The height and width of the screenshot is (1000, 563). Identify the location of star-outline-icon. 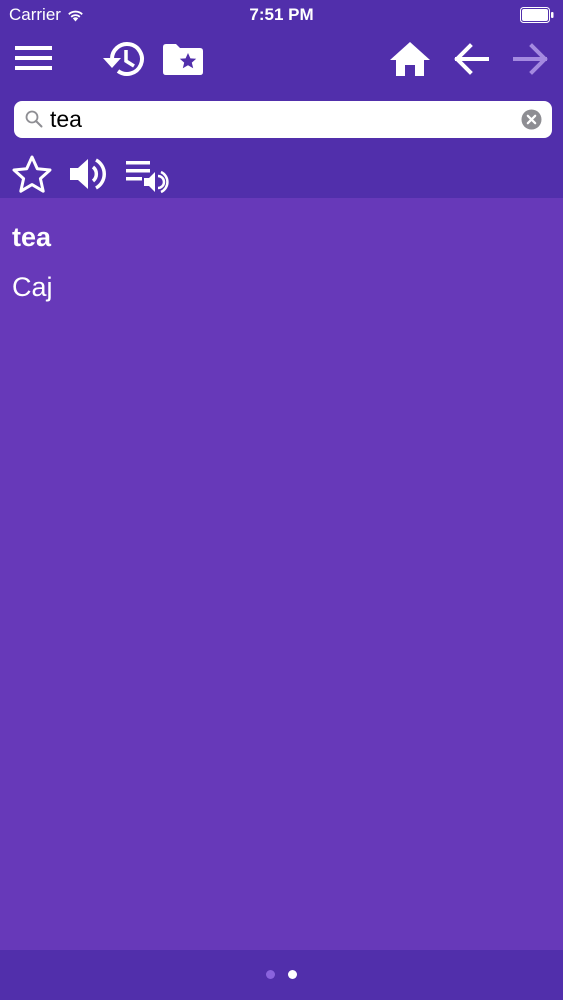
(32, 174).